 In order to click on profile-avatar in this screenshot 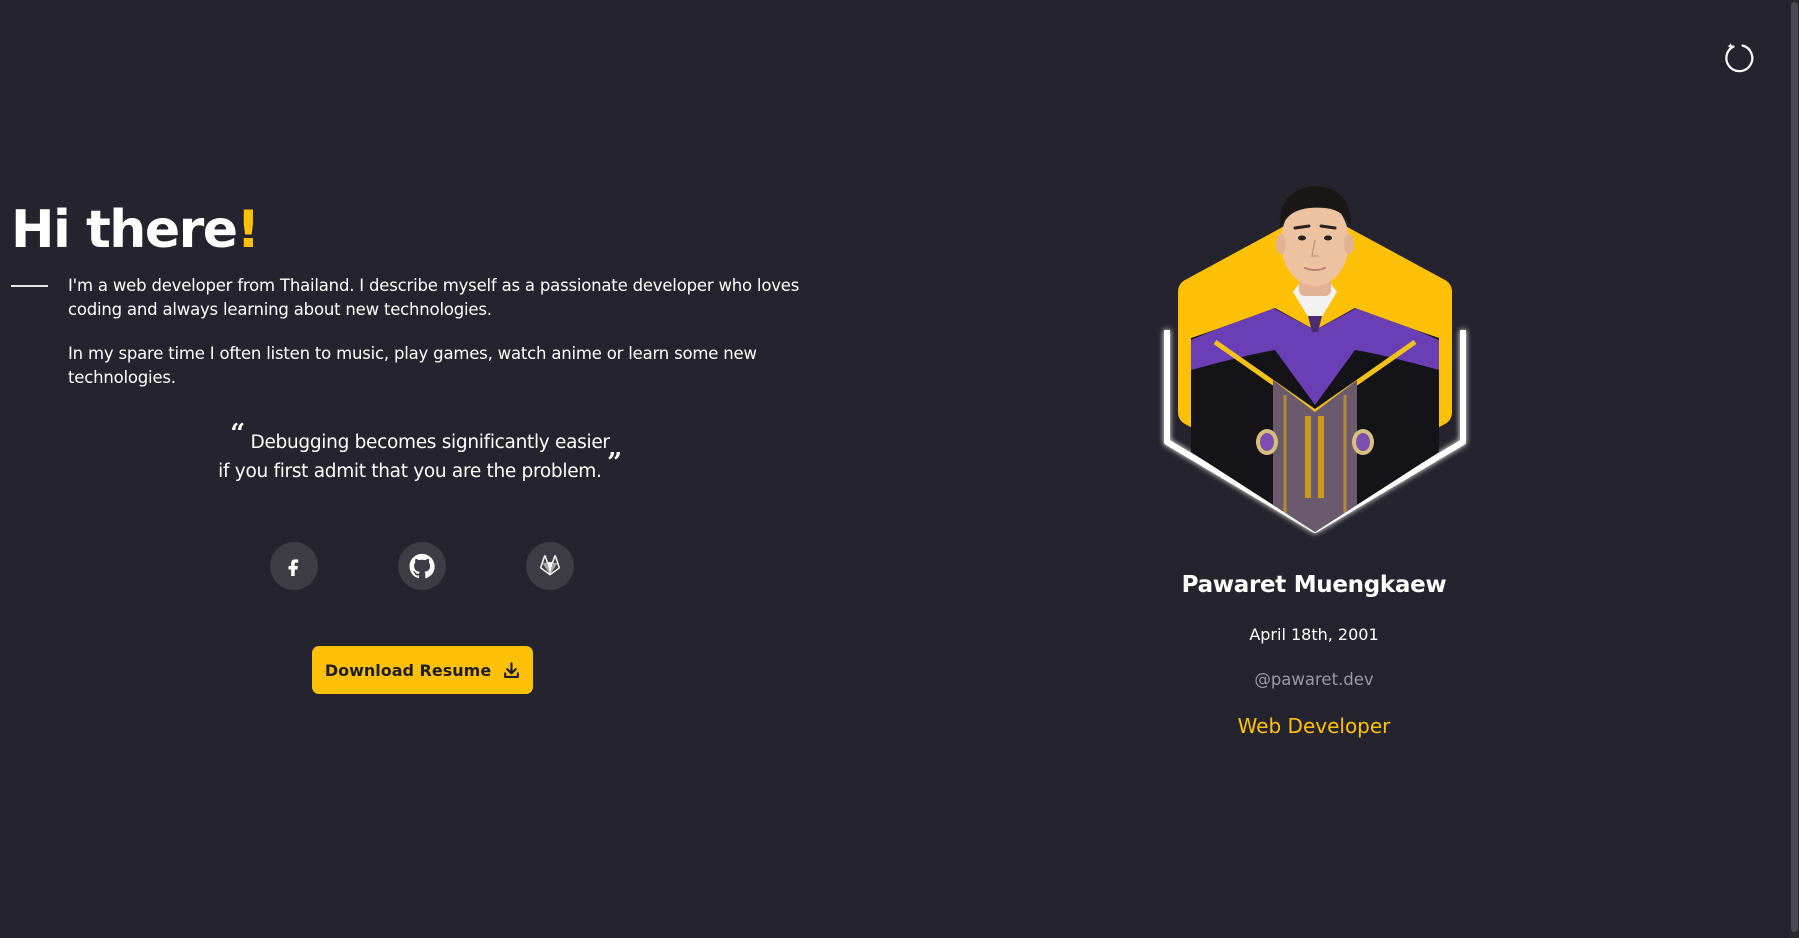, I will do `click(1315, 360)`.